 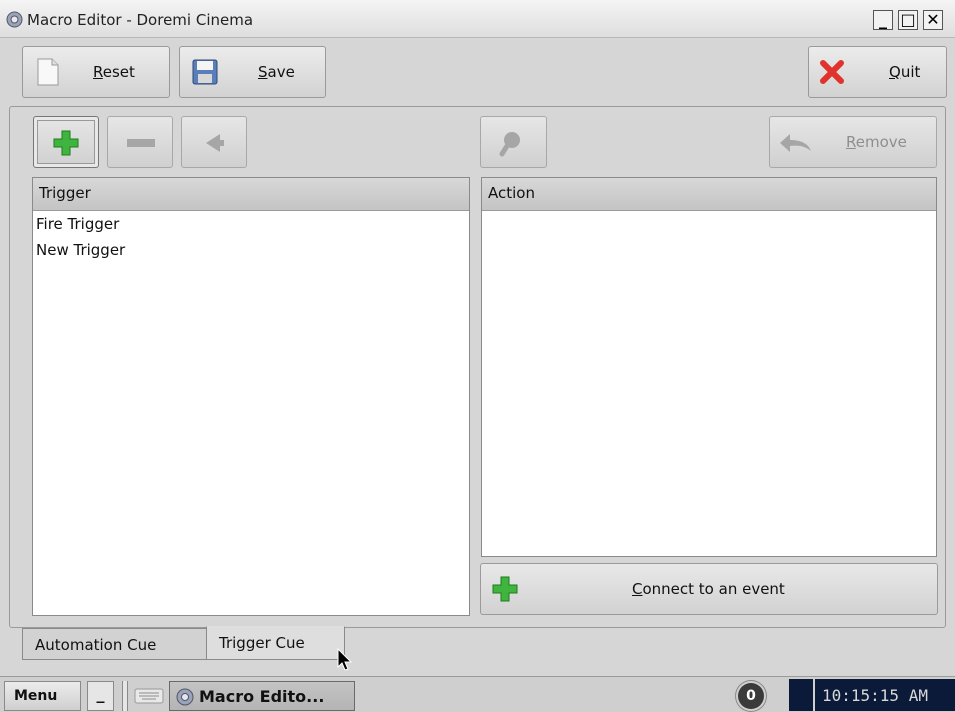 I want to click on quit-label: Quit, so click(x=905, y=72).